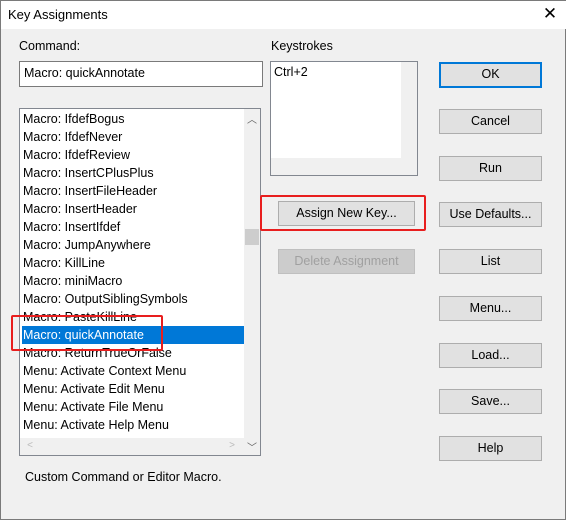 This screenshot has width=566, height=520. I want to click on list-item: Macro: InsertFileHeader, so click(133, 191).